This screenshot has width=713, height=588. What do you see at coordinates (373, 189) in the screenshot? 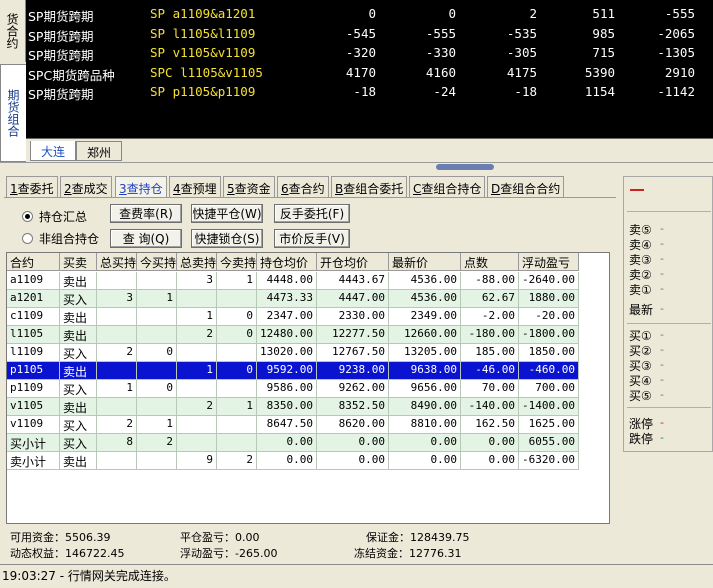
I see `tab-label: 查组合委托` at bounding box center [373, 189].